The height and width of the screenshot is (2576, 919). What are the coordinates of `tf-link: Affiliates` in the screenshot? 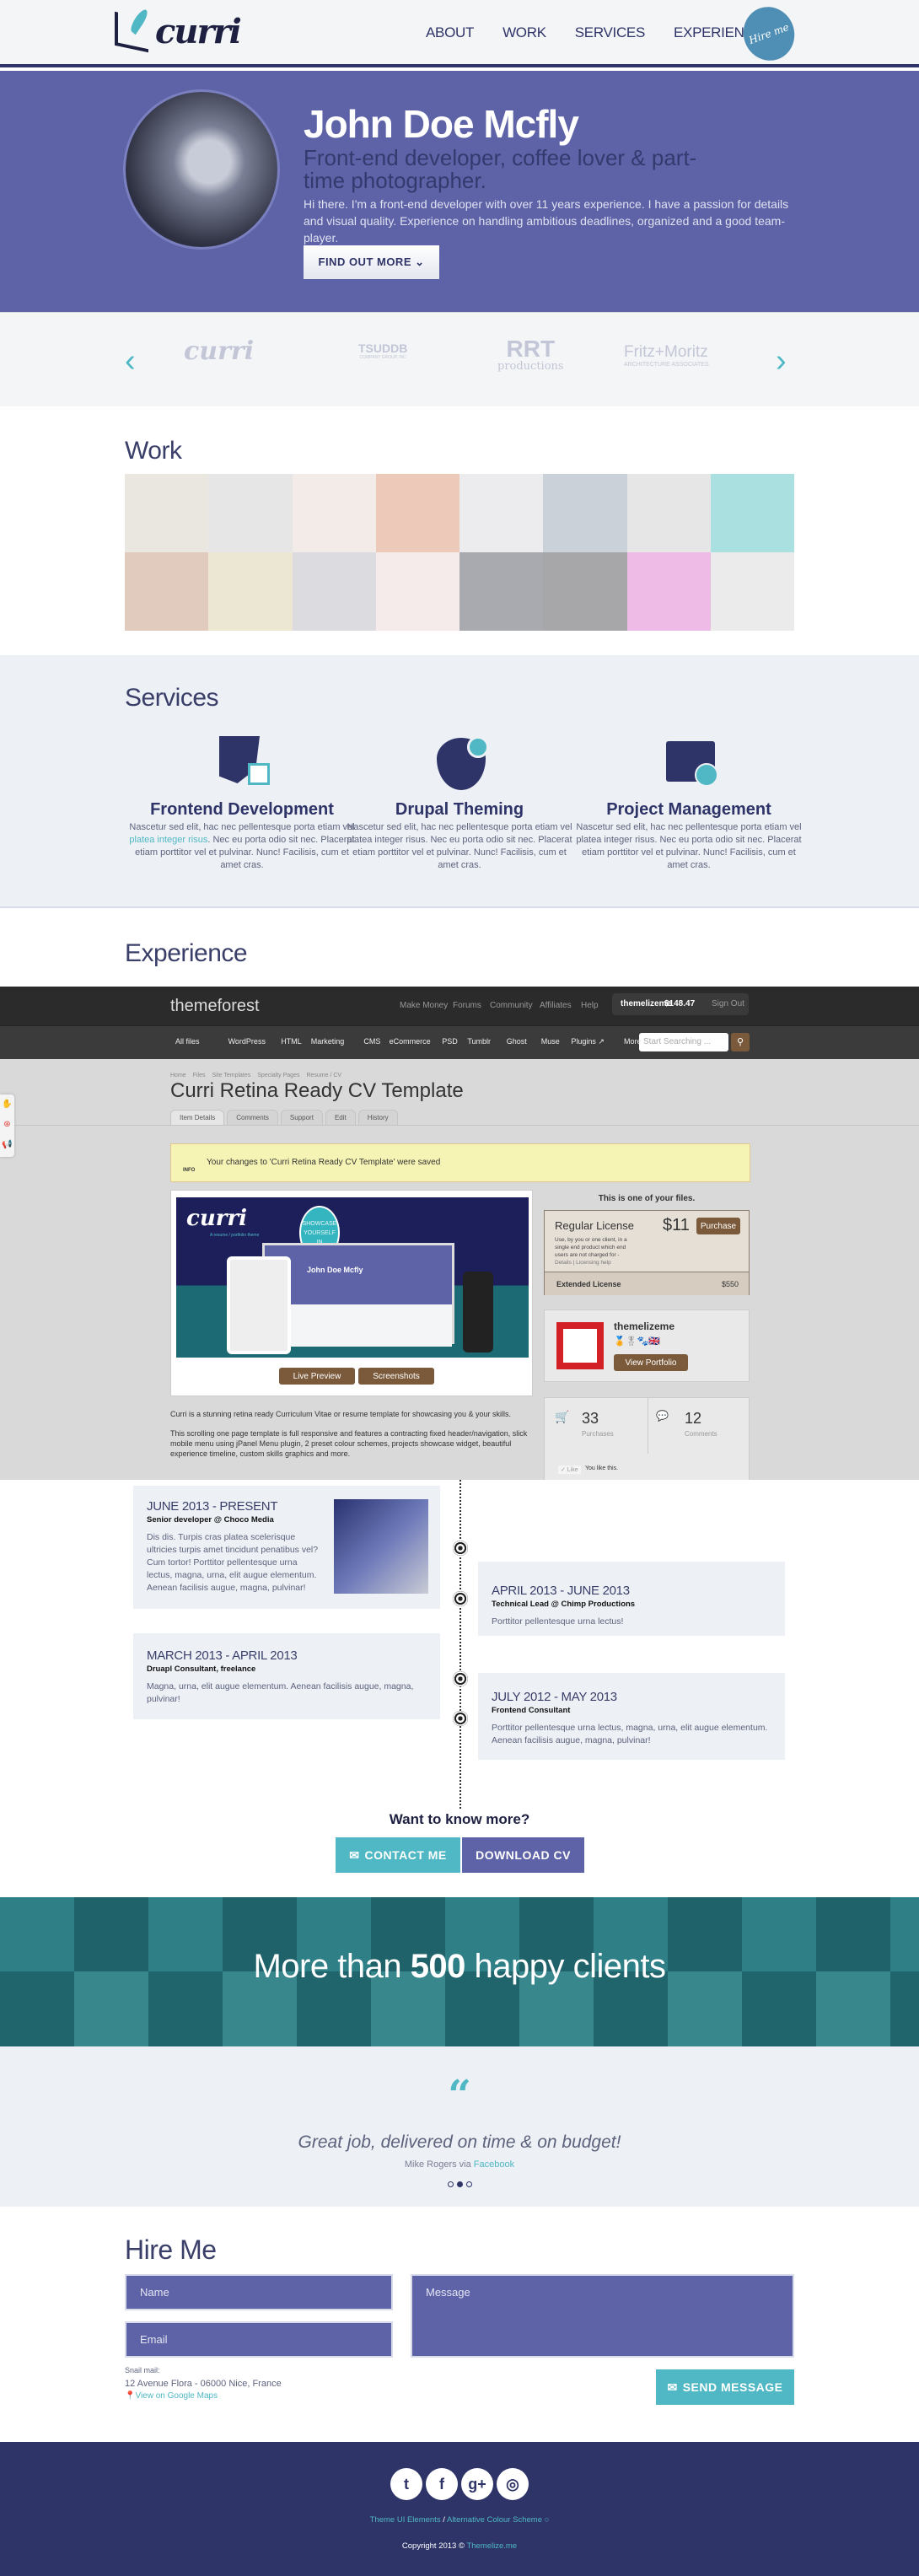 It's located at (556, 1006).